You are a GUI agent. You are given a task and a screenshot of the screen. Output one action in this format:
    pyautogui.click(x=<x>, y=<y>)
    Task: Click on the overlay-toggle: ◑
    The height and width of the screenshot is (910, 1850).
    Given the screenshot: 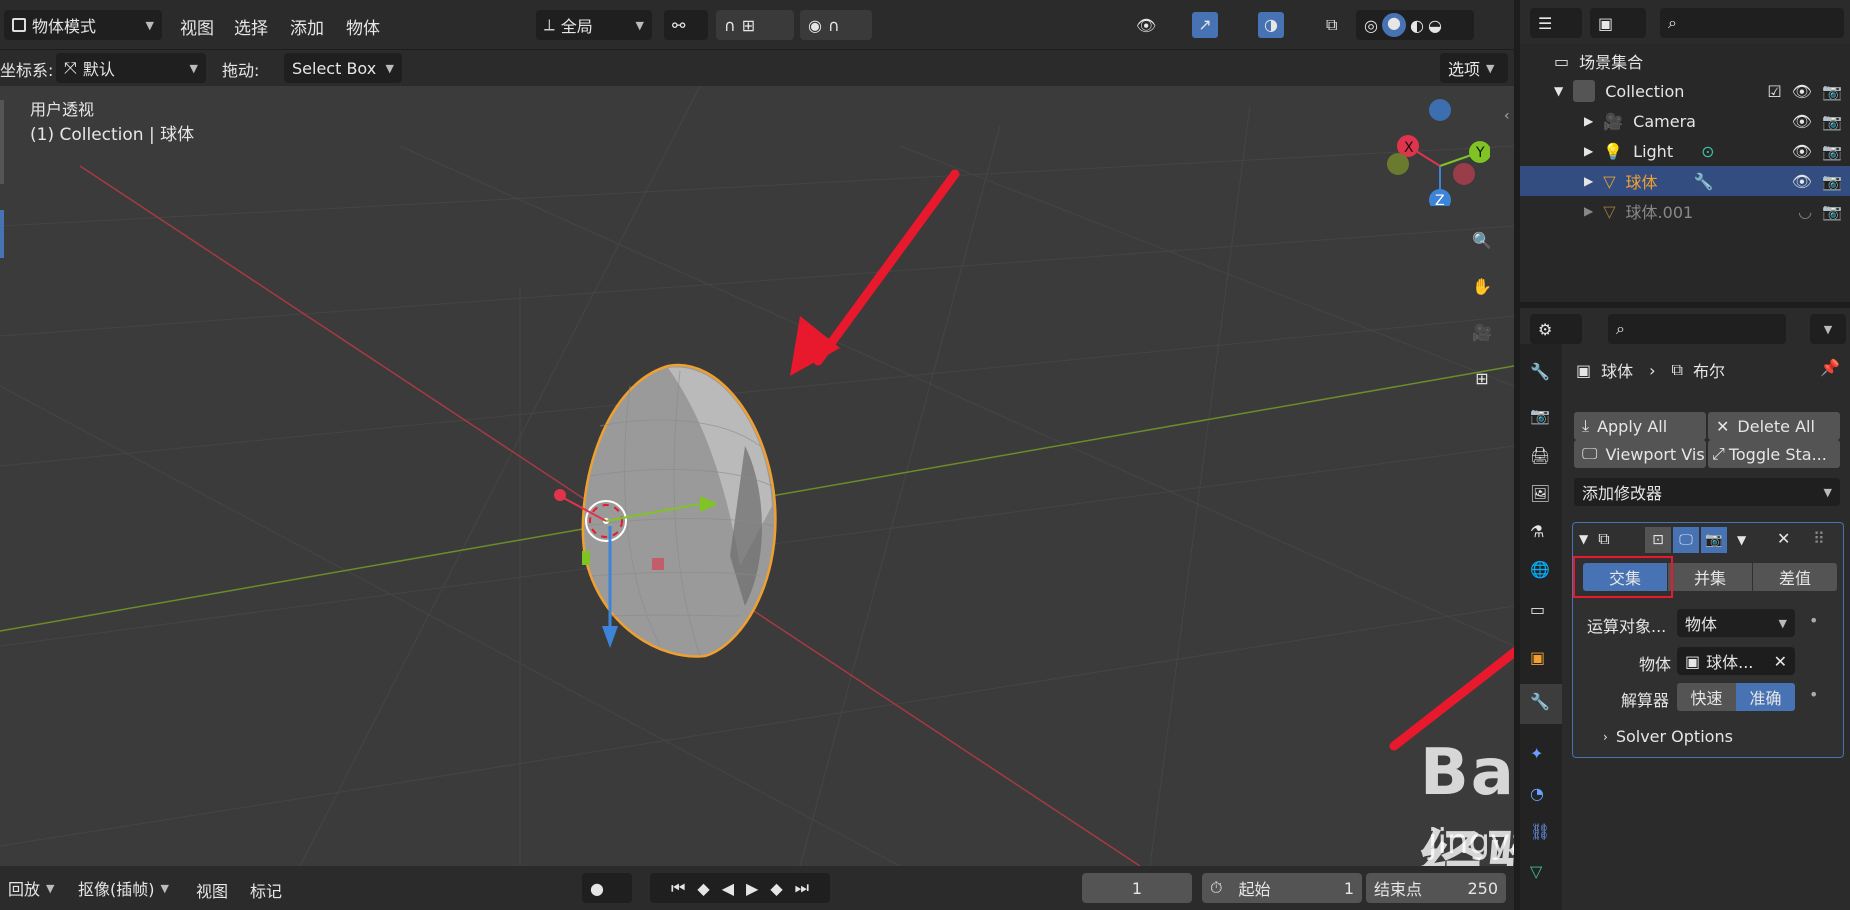 What is the action you would take?
    pyautogui.click(x=1280, y=25)
    